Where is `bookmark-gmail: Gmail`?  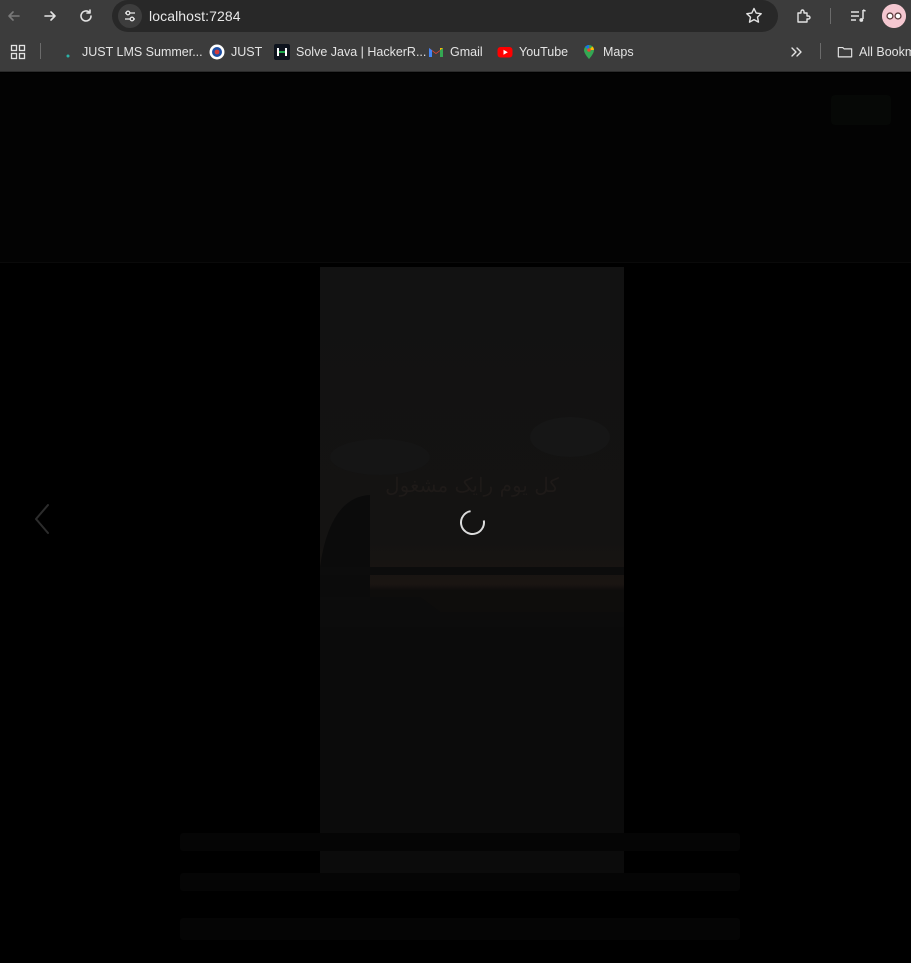 bookmark-gmail: Gmail is located at coordinates (455, 52).